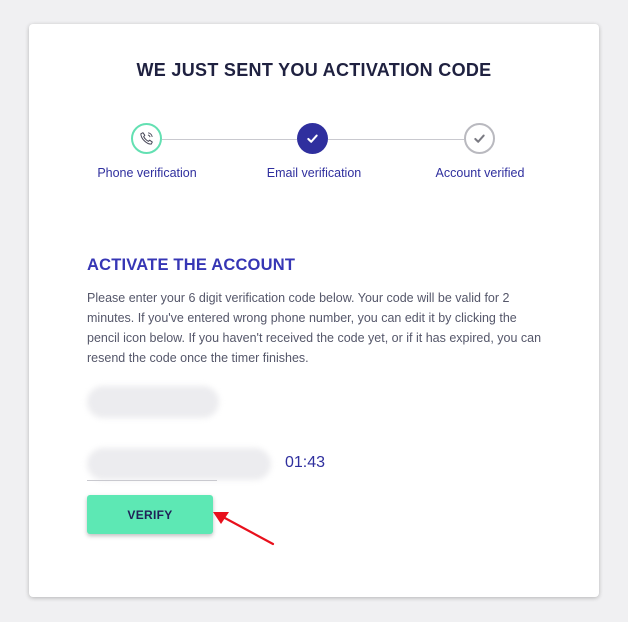  What do you see at coordinates (314, 173) in the screenshot?
I see `step-label-email: Email verification` at bounding box center [314, 173].